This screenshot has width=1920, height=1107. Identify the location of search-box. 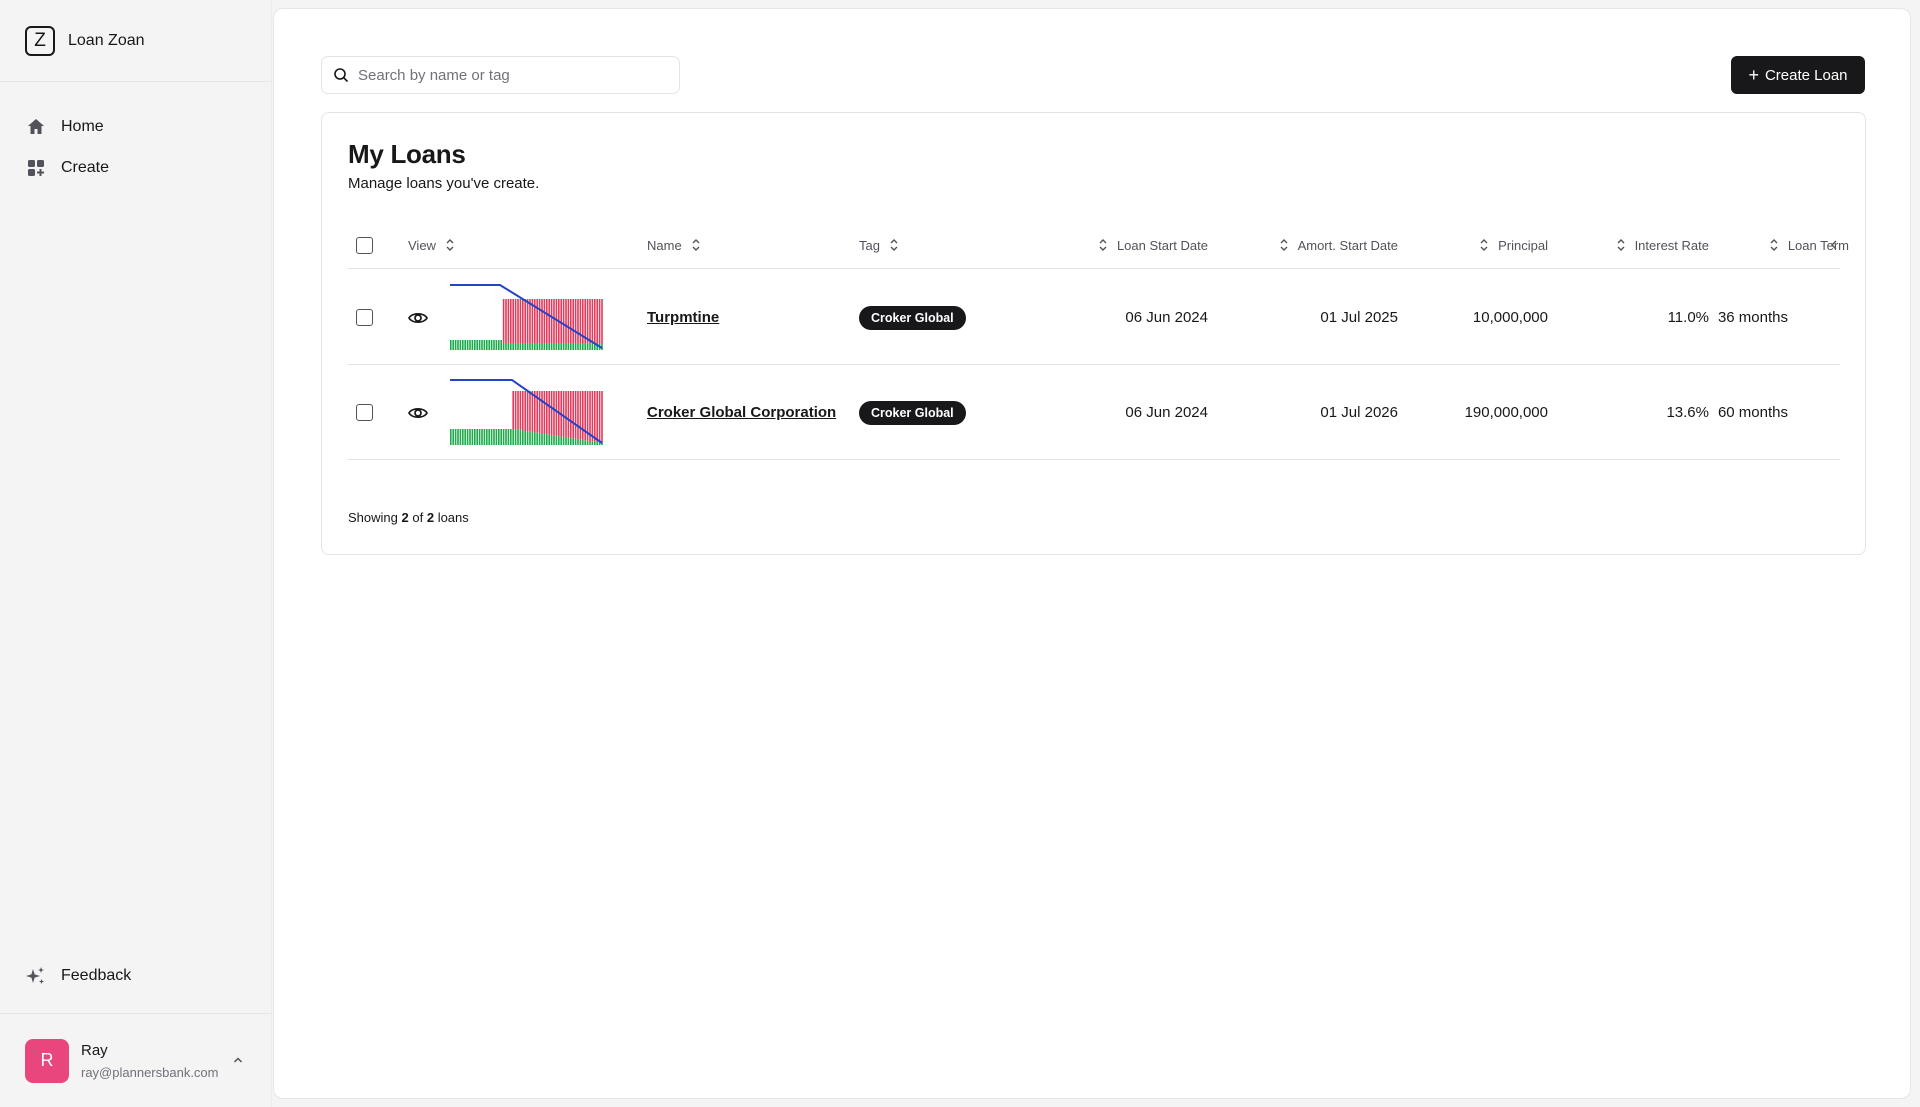
(500, 75).